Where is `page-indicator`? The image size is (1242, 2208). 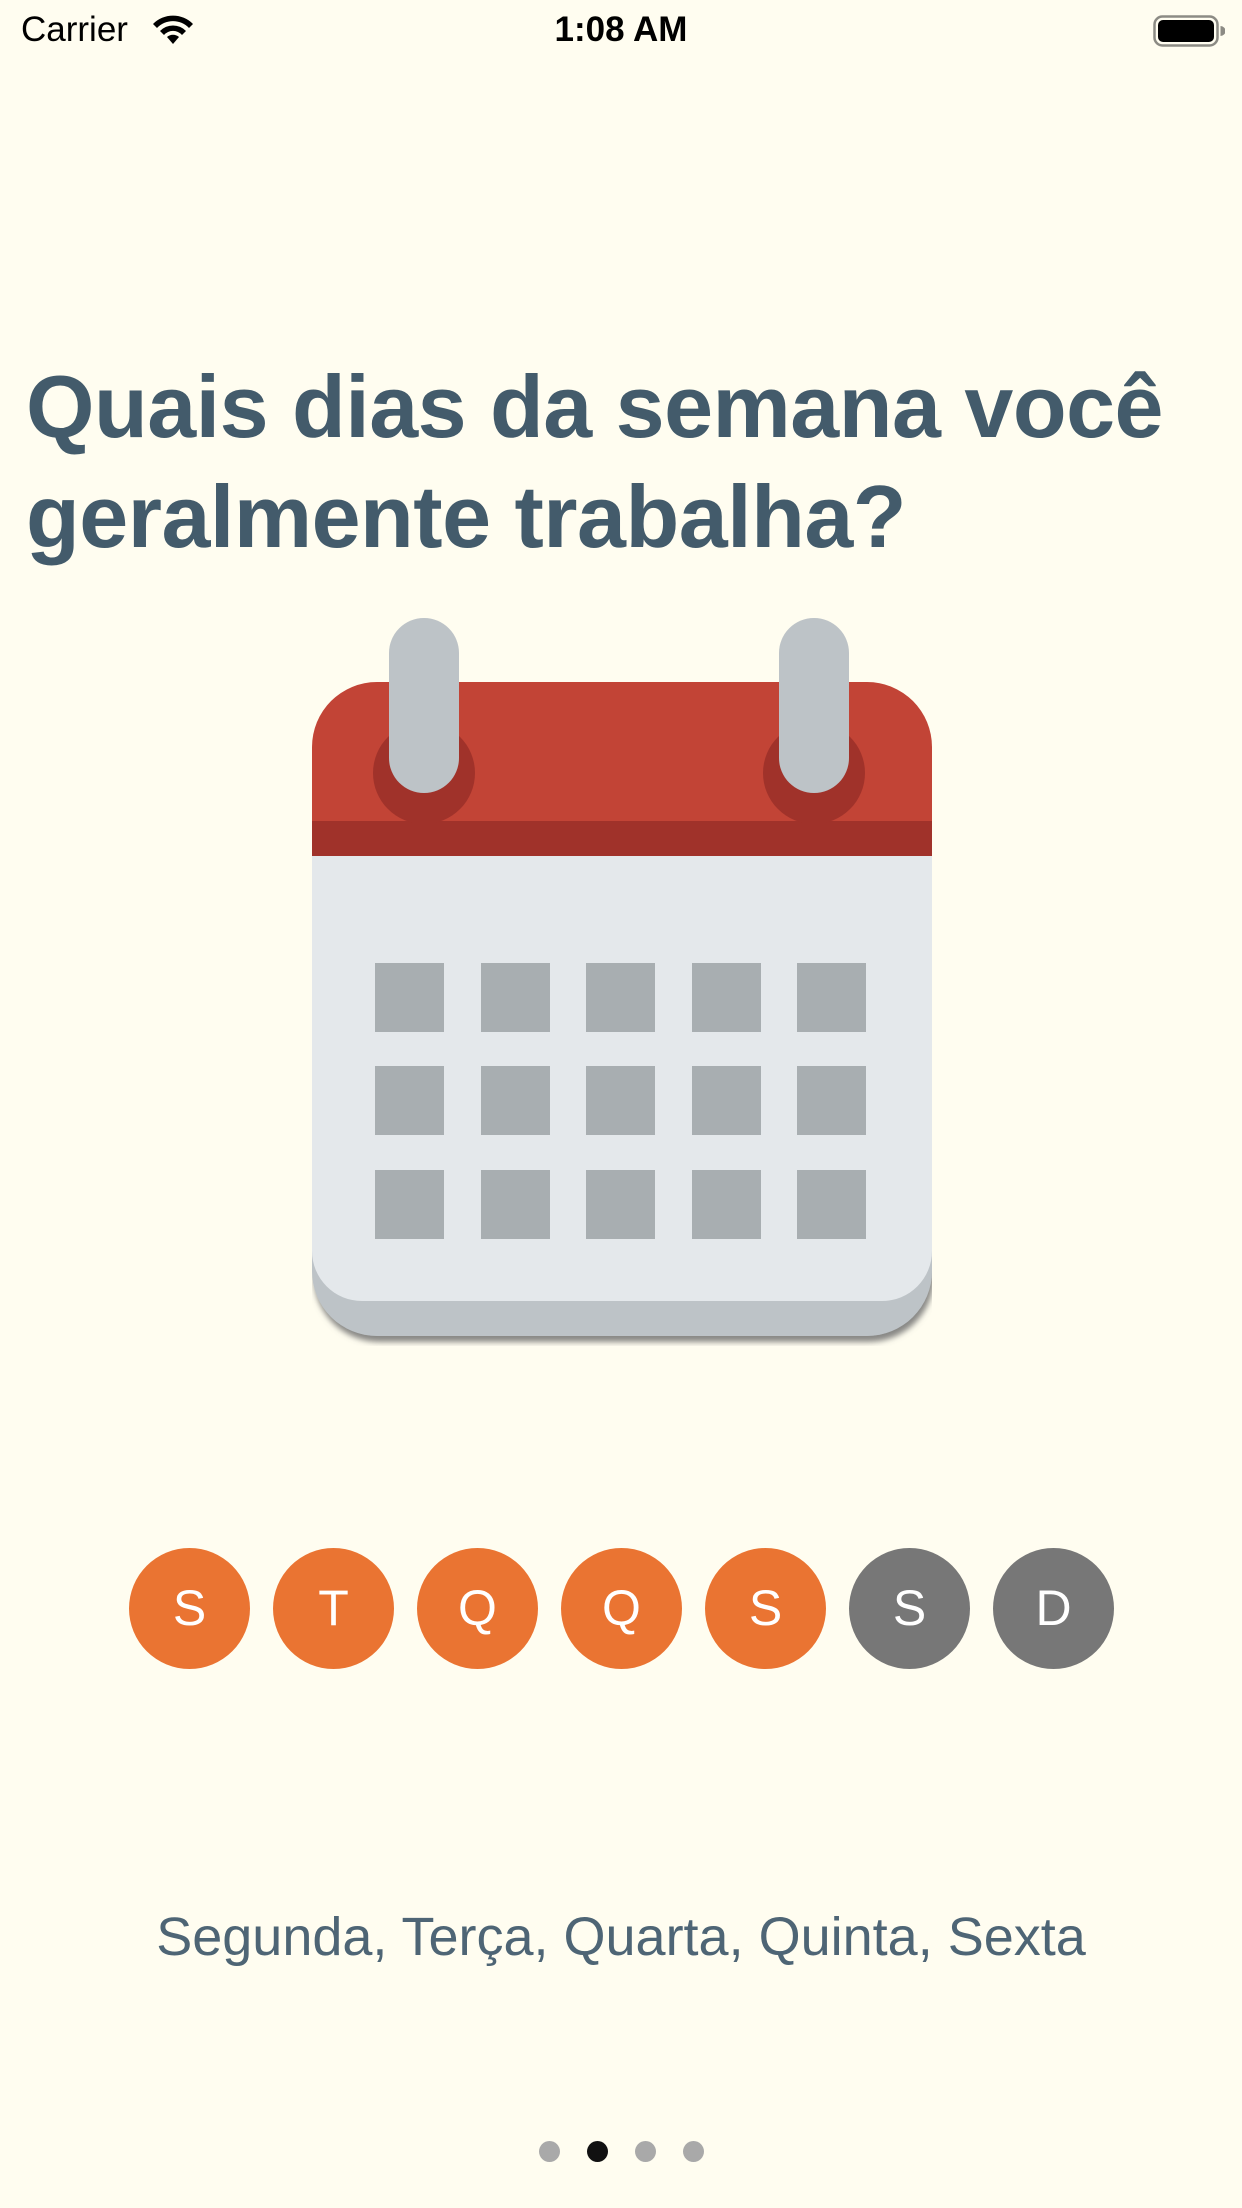 page-indicator is located at coordinates (621, 2152).